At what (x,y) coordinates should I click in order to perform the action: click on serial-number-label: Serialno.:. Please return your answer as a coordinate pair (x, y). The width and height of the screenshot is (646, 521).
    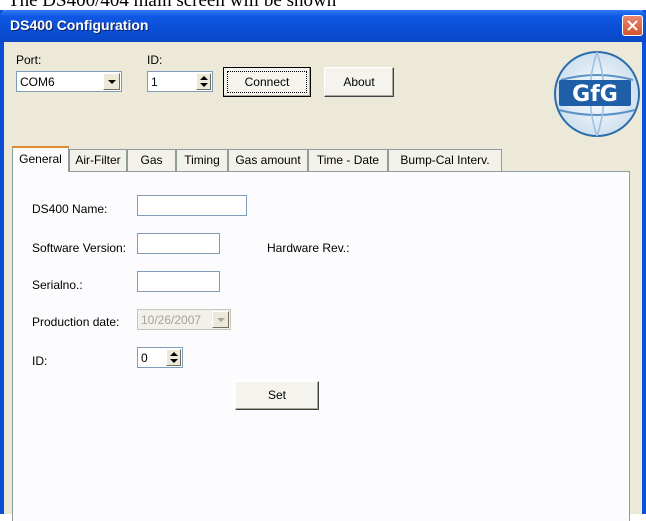
    Looking at the image, I should click on (57, 285).